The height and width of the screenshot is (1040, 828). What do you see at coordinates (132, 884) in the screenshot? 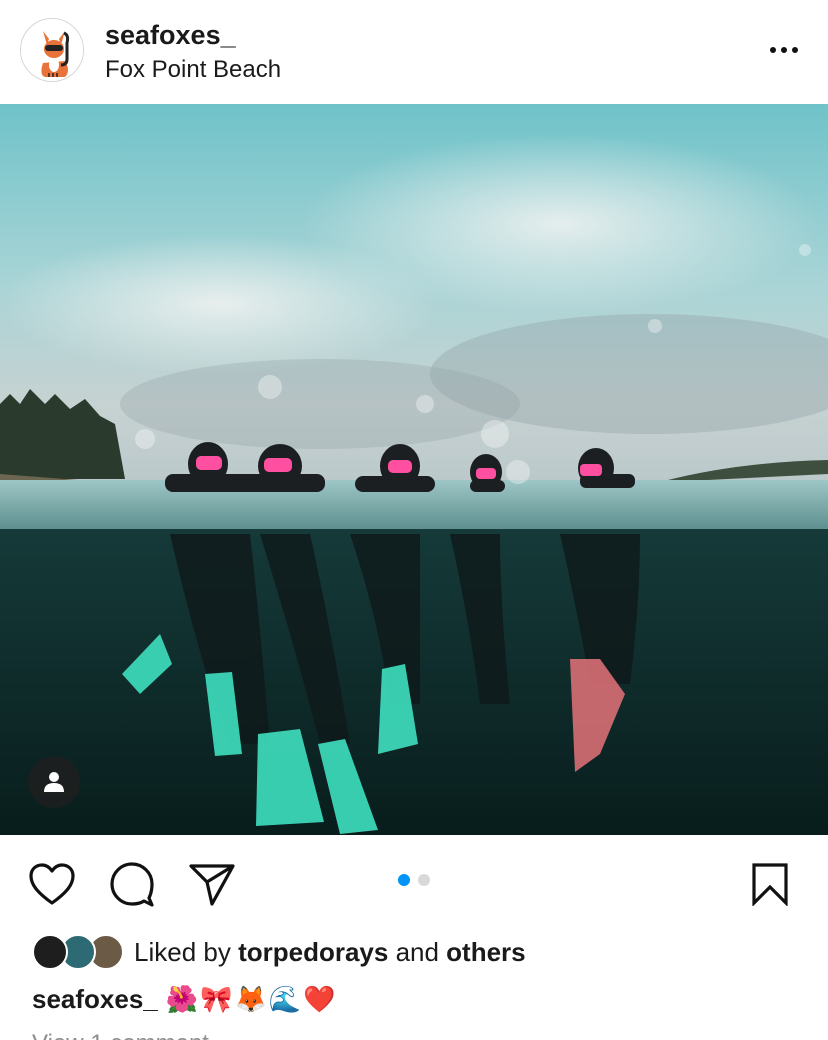
I see `comment-icon` at bounding box center [132, 884].